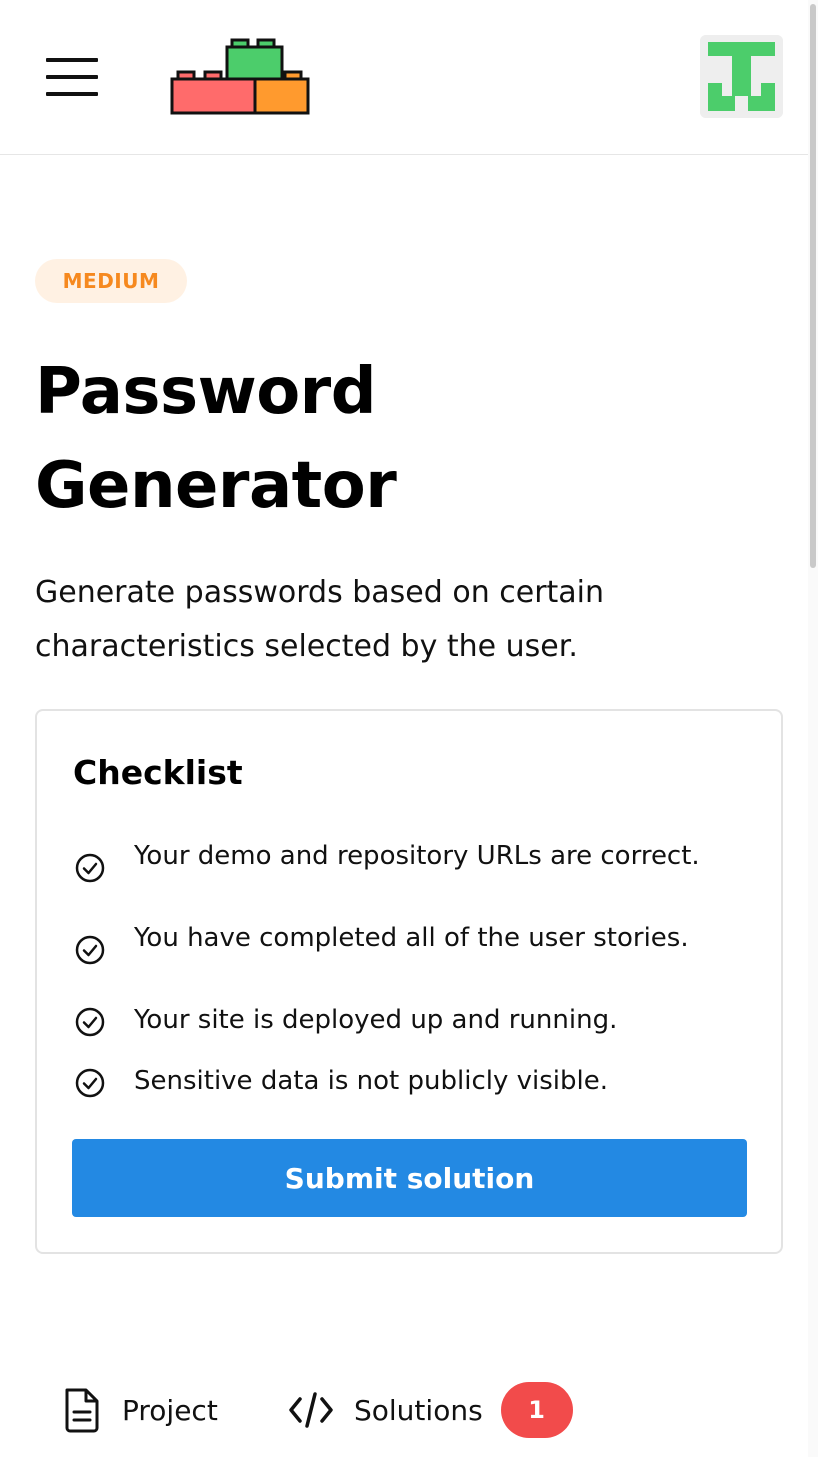 The height and width of the screenshot is (1457, 818). I want to click on scrollbar-thumb, so click(813, 286).